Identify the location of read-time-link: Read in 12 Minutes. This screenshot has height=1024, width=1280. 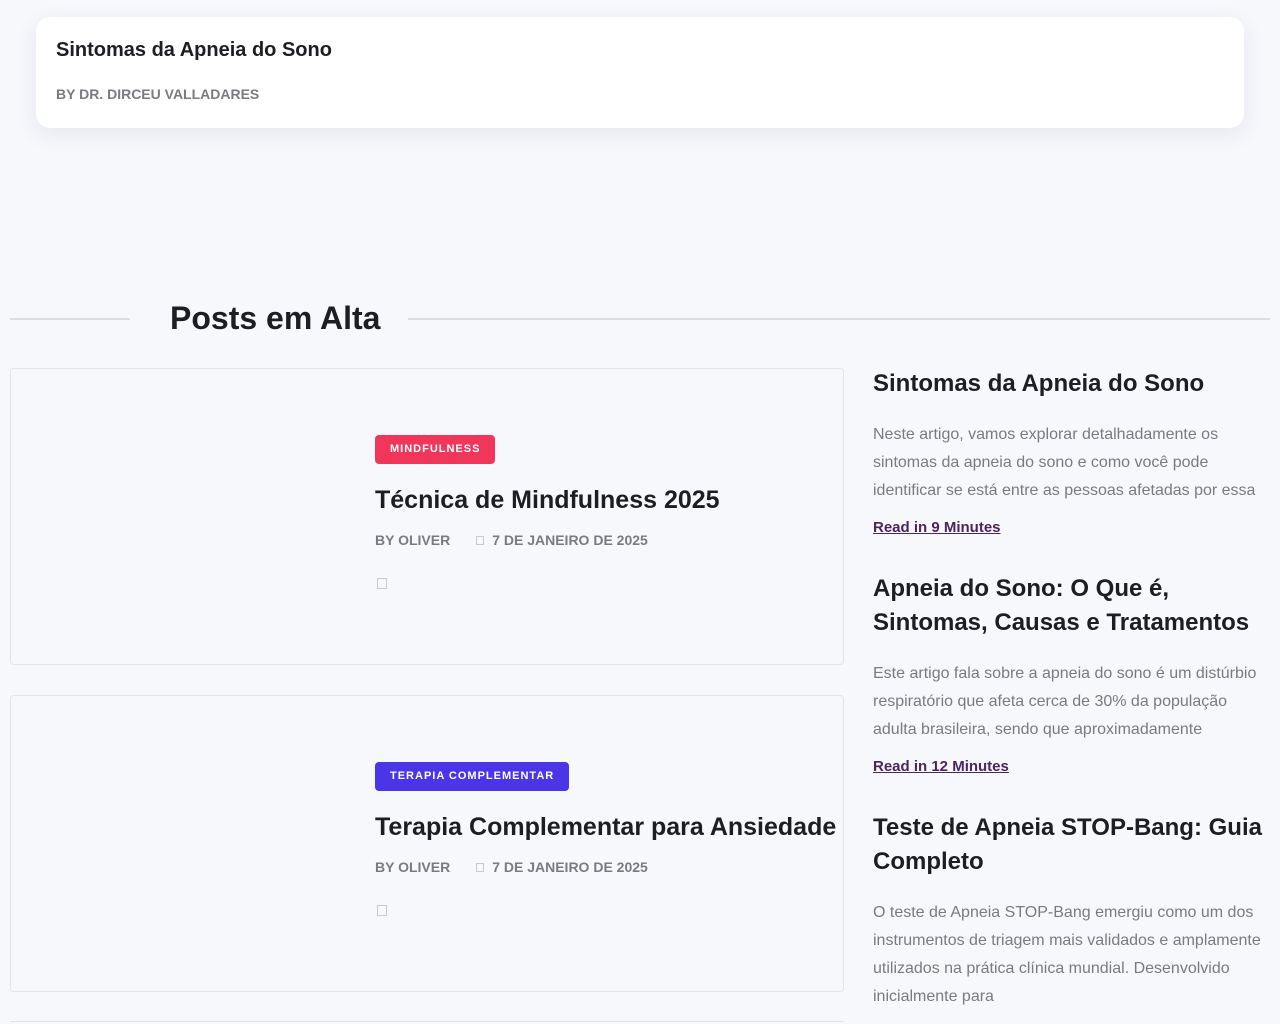
(941, 766).